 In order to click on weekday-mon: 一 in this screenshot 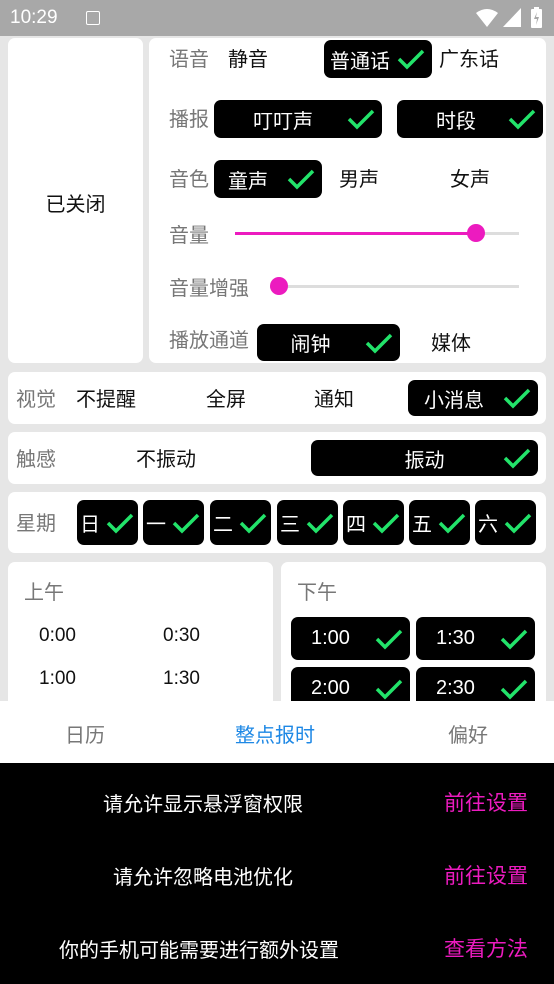, I will do `click(173, 522)`.